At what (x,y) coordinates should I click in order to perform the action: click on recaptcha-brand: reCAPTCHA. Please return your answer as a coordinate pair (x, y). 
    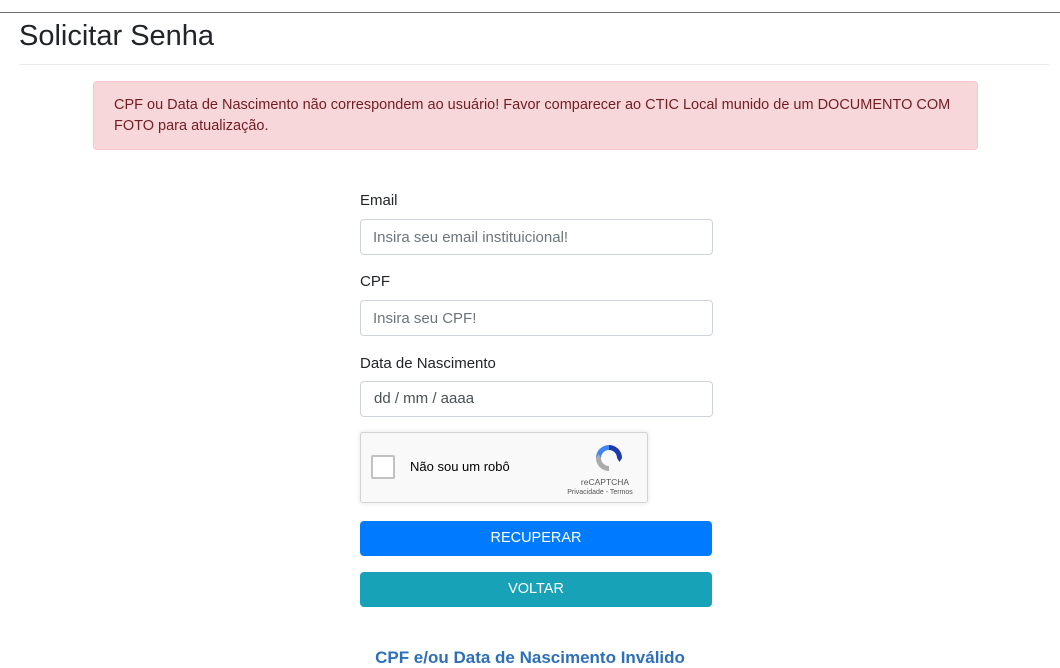
    Looking at the image, I should click on (605, 482).